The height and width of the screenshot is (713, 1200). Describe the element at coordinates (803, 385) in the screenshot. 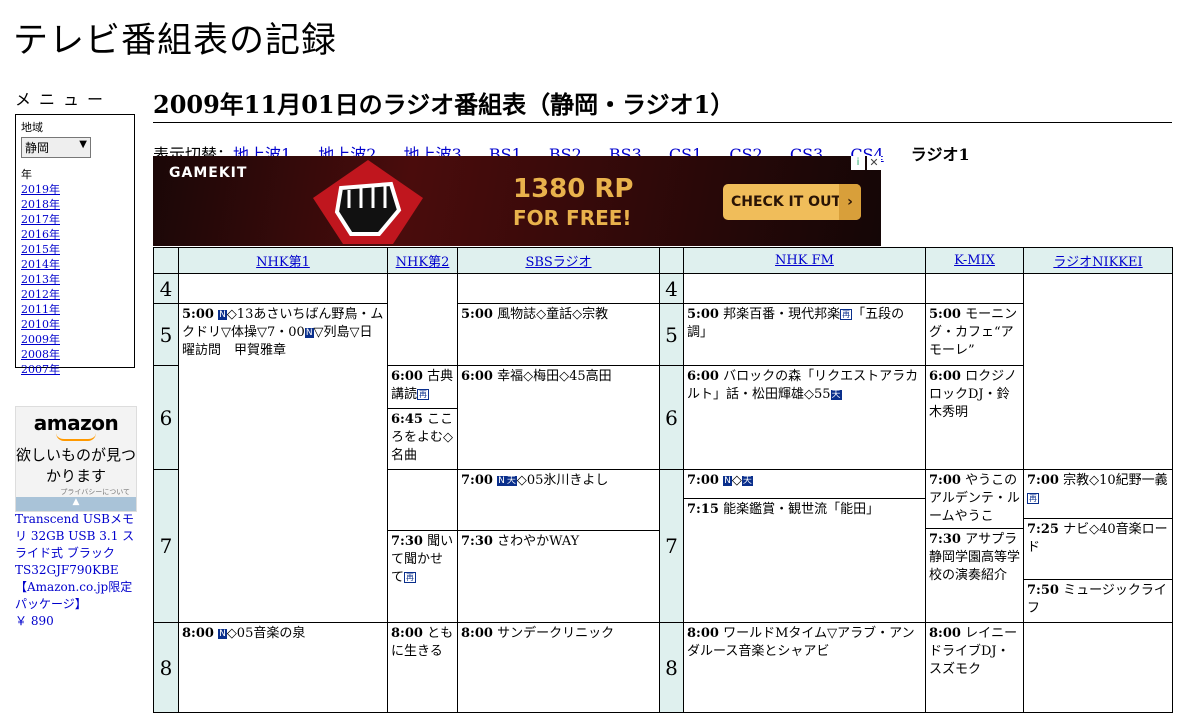

I see `program-title: バロックの森「リクエストアラカルト」話・松田輝雄◇55` at that location.